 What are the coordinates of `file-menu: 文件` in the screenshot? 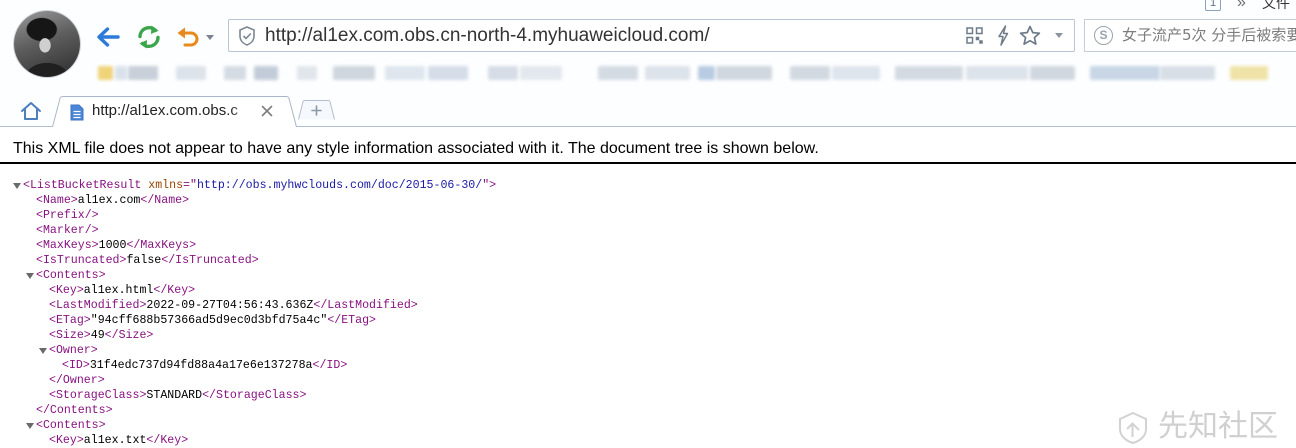 It's located at (1276, 6).